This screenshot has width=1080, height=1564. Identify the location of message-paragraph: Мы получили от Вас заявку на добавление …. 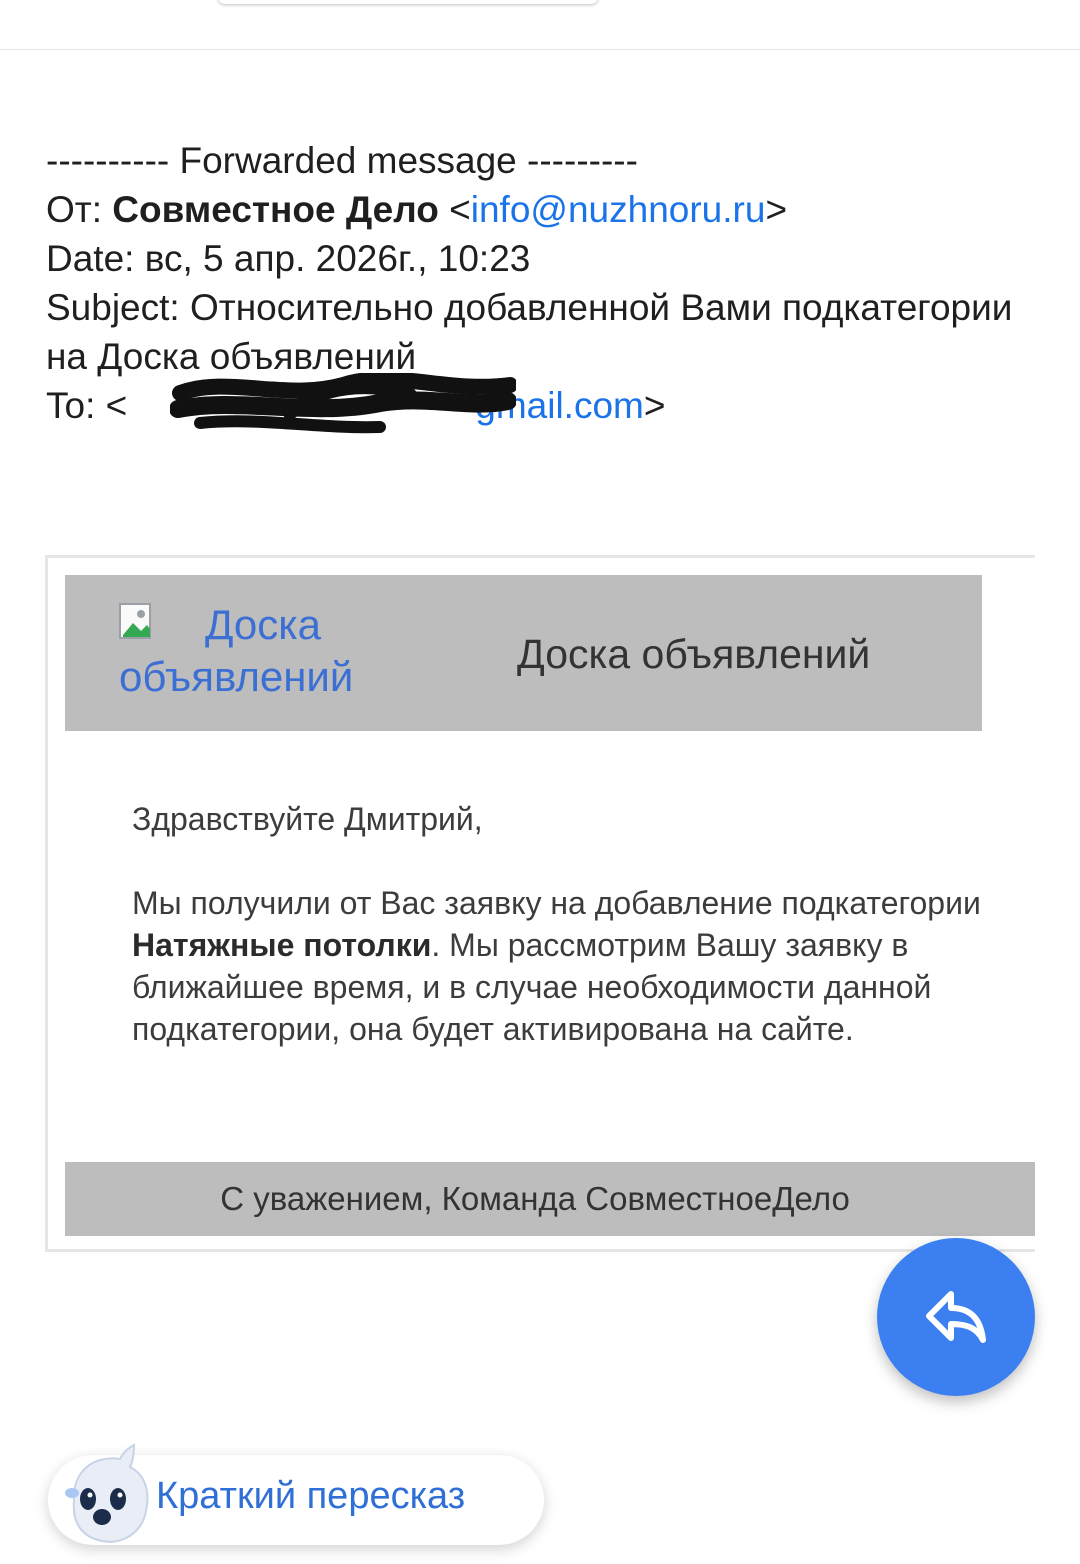
(572, 966).